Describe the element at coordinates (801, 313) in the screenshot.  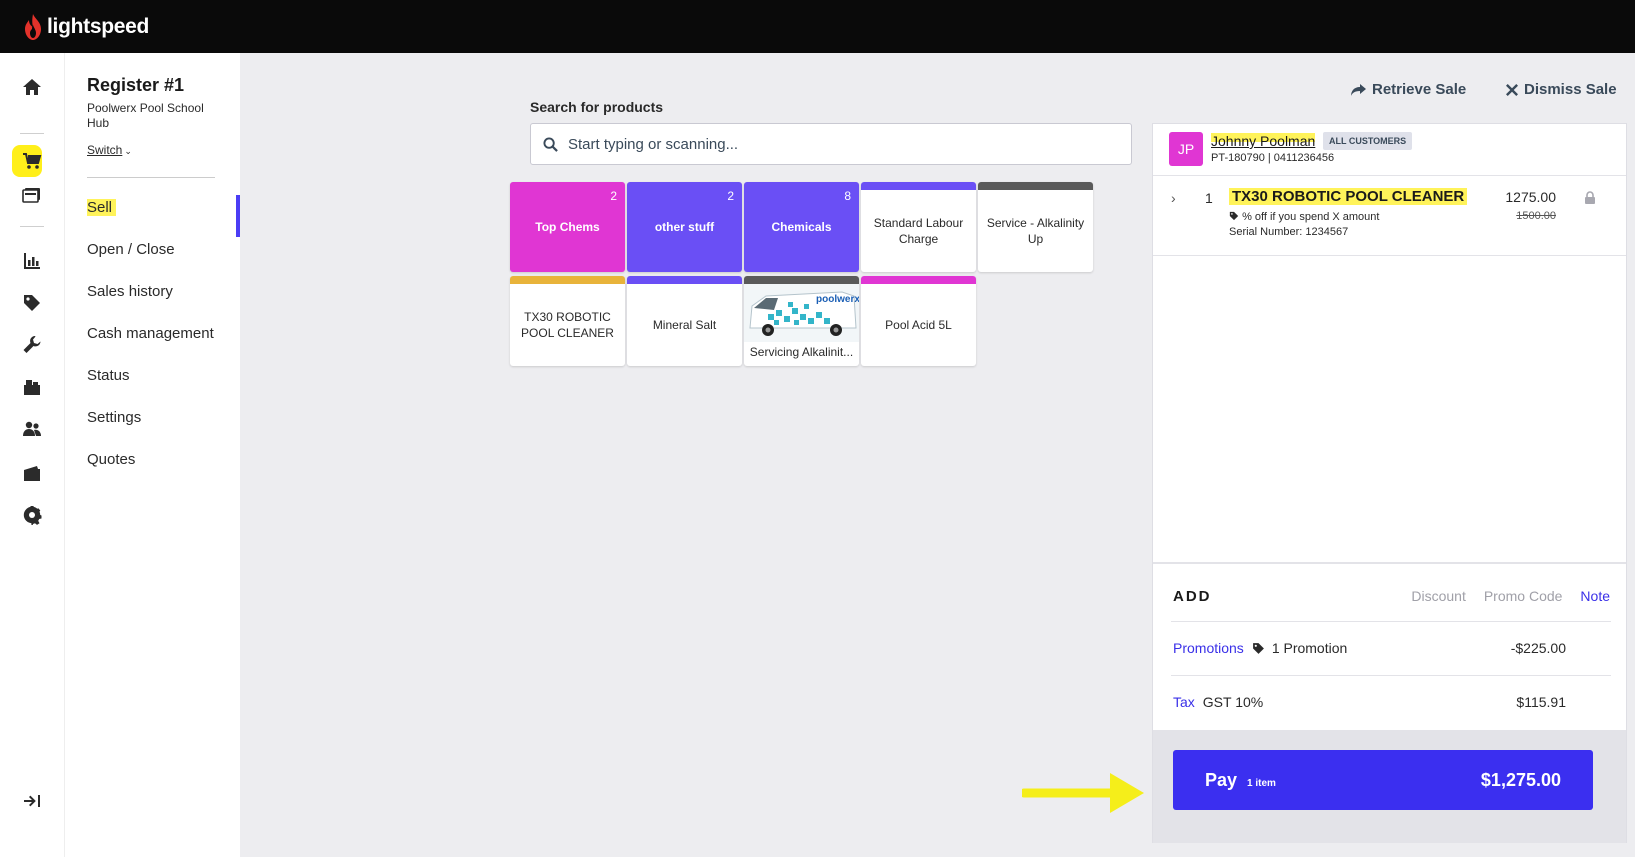
I see `service-van-image: poolwerx` at that location.